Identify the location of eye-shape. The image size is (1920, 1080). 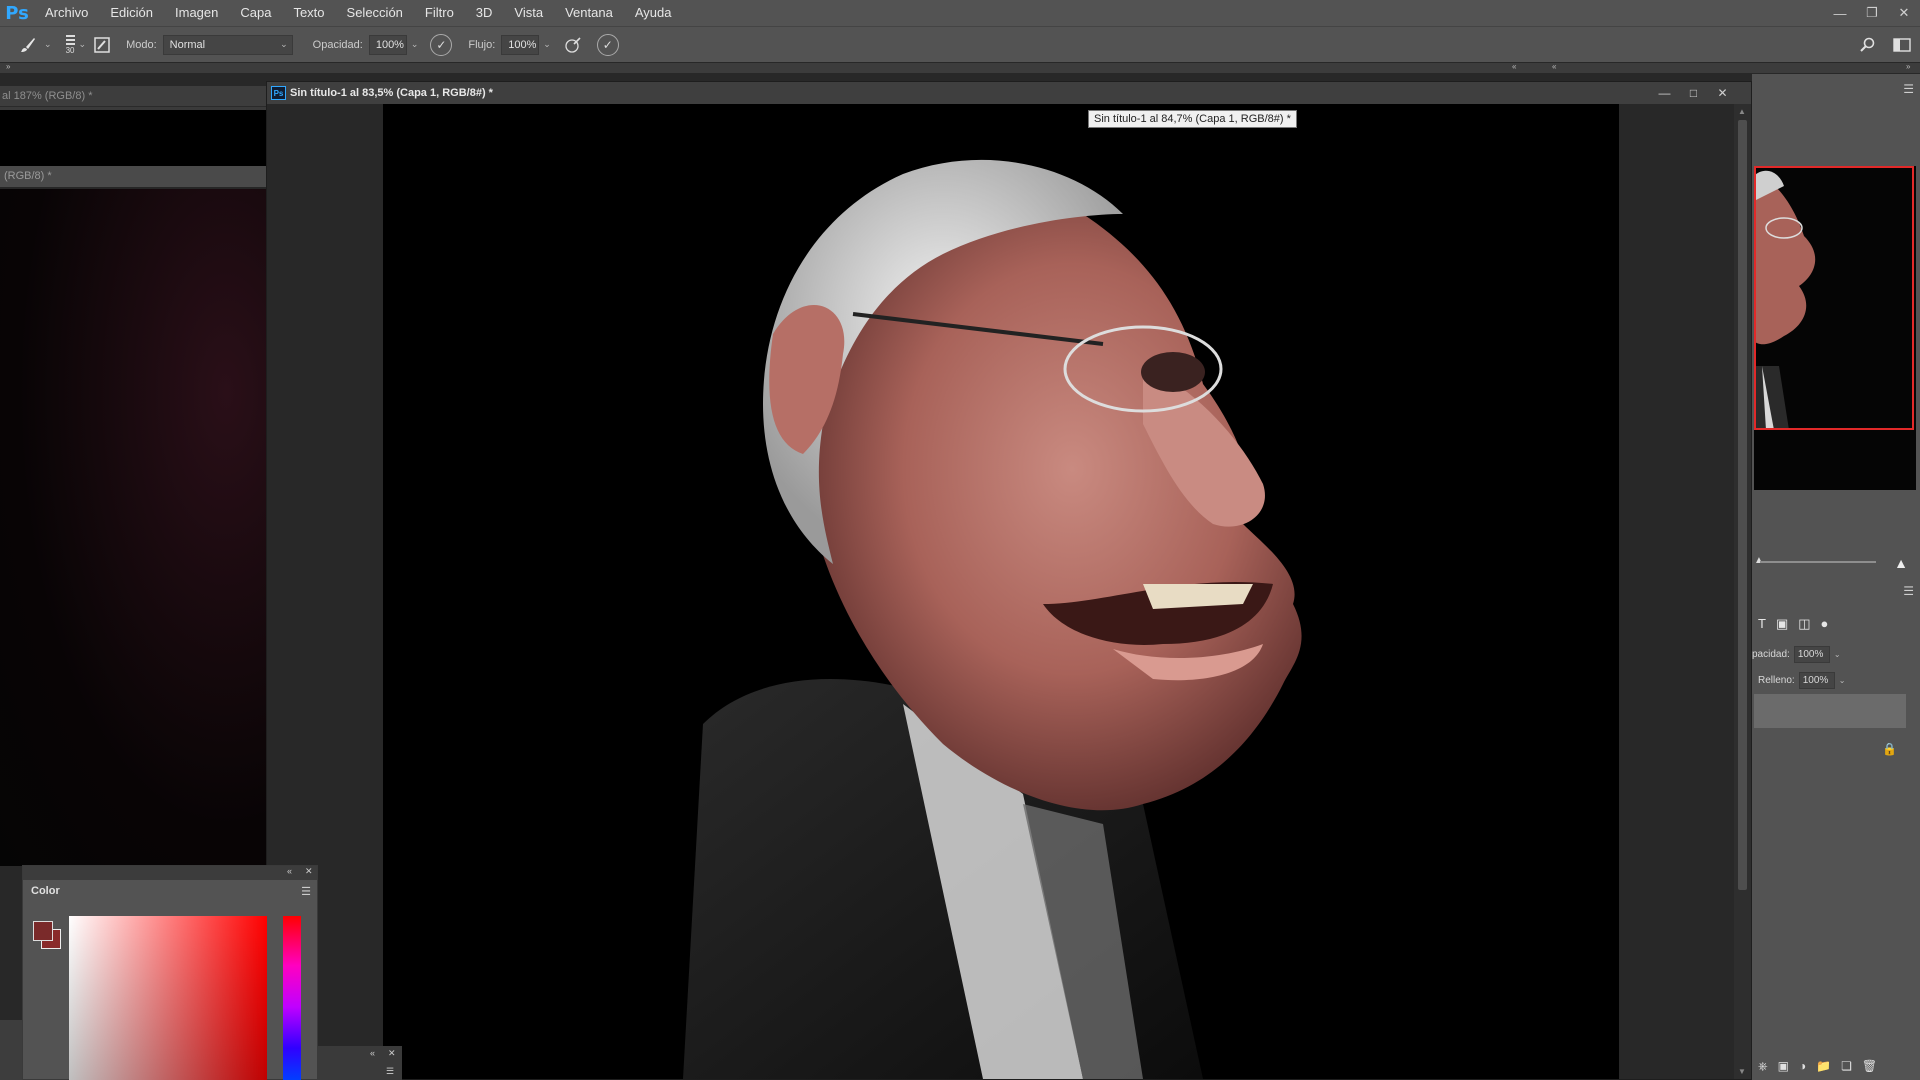
(1173, 372).